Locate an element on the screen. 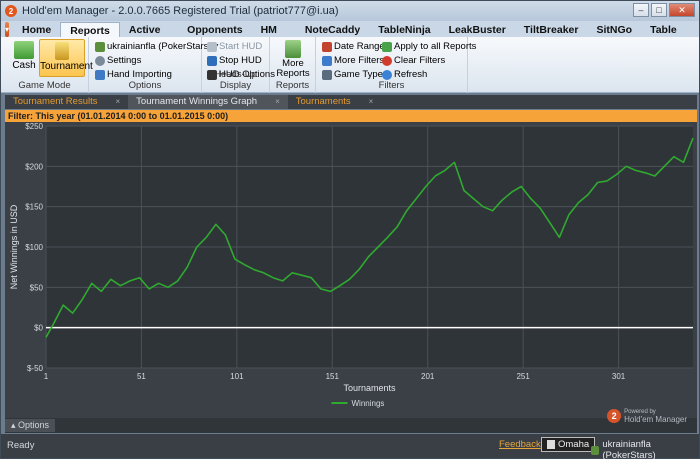 The height and width of the screenshot is (459, 700). apply-to-all-reports-label: Apply to all Reports is located at coordinates (435, 46).